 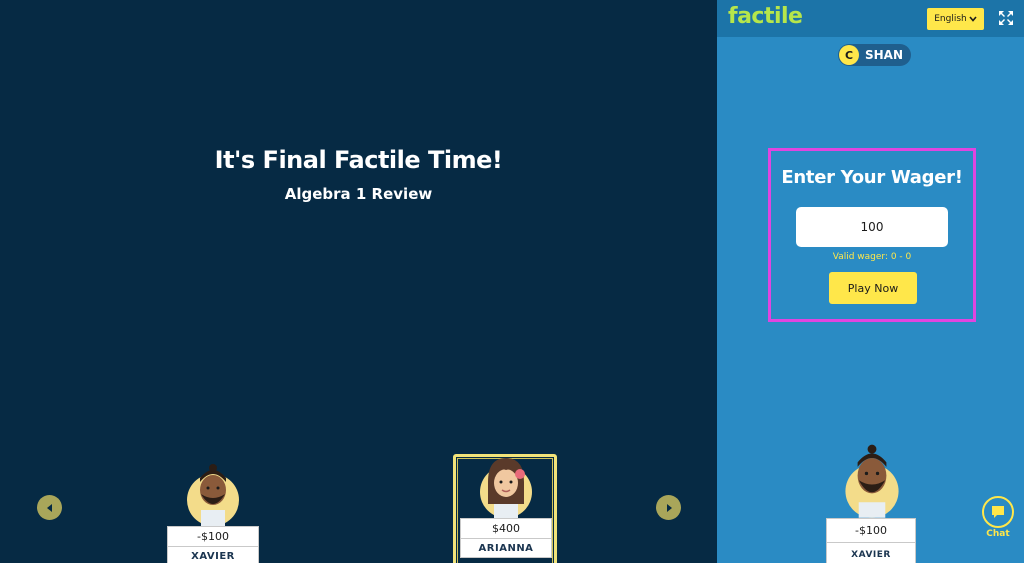 I want to click on self-player-card: -$100 XAVIER, so click(x=872, y=501).